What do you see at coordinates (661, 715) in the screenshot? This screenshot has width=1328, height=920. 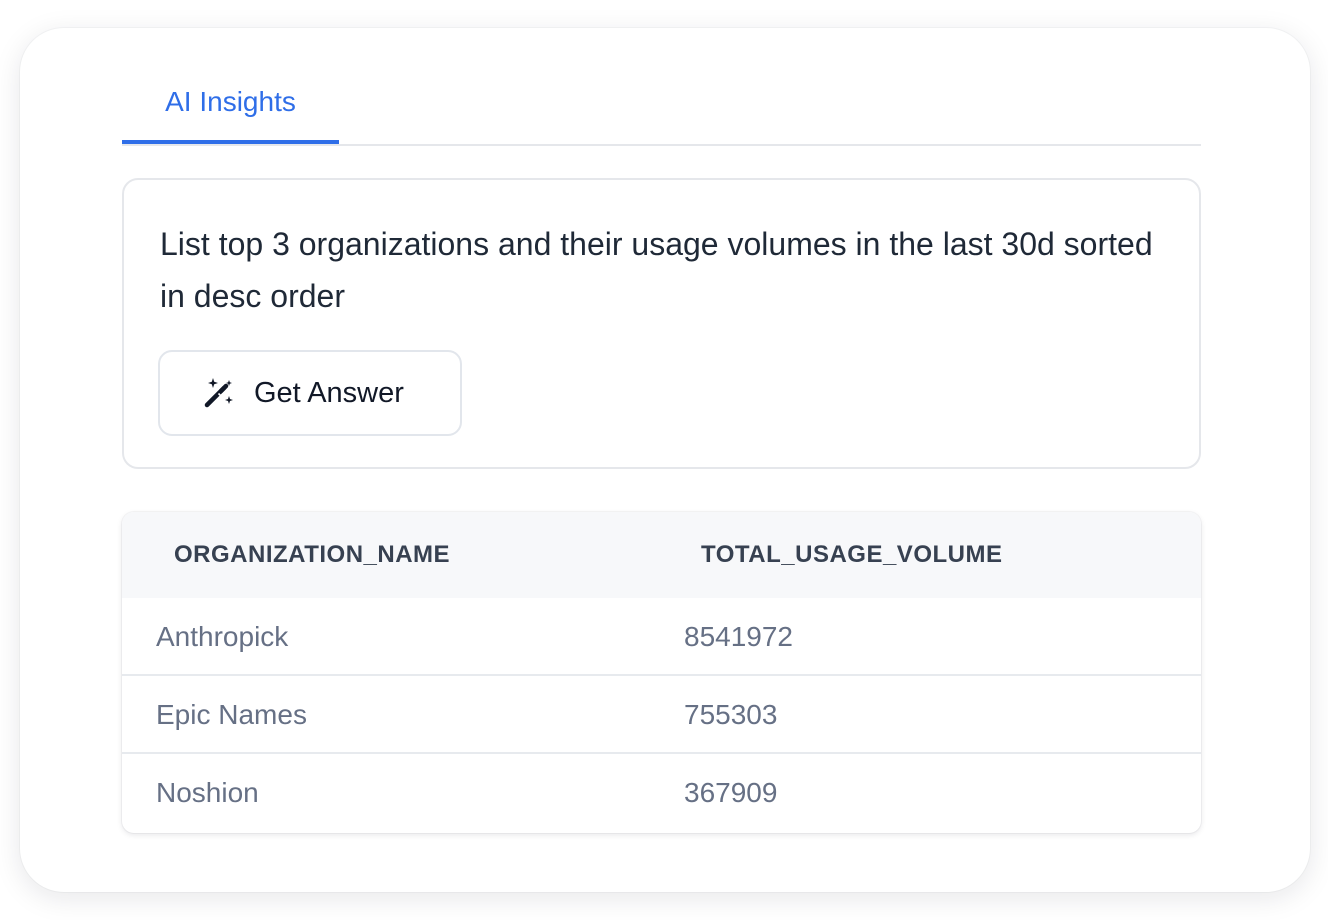 I see `table-row: Epic Names 755303` at bounding box center [661, 715].